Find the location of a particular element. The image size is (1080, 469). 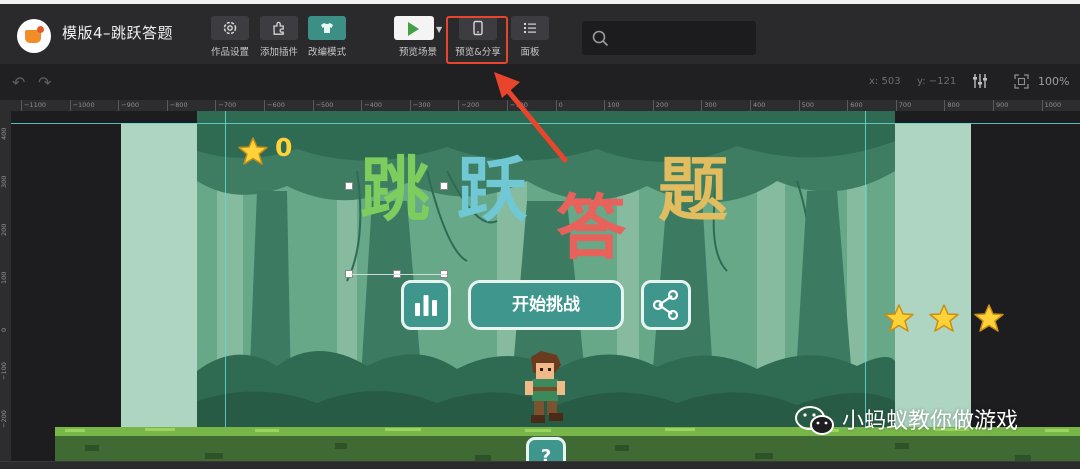

shirt-icon is located at coordinates (327, 28).